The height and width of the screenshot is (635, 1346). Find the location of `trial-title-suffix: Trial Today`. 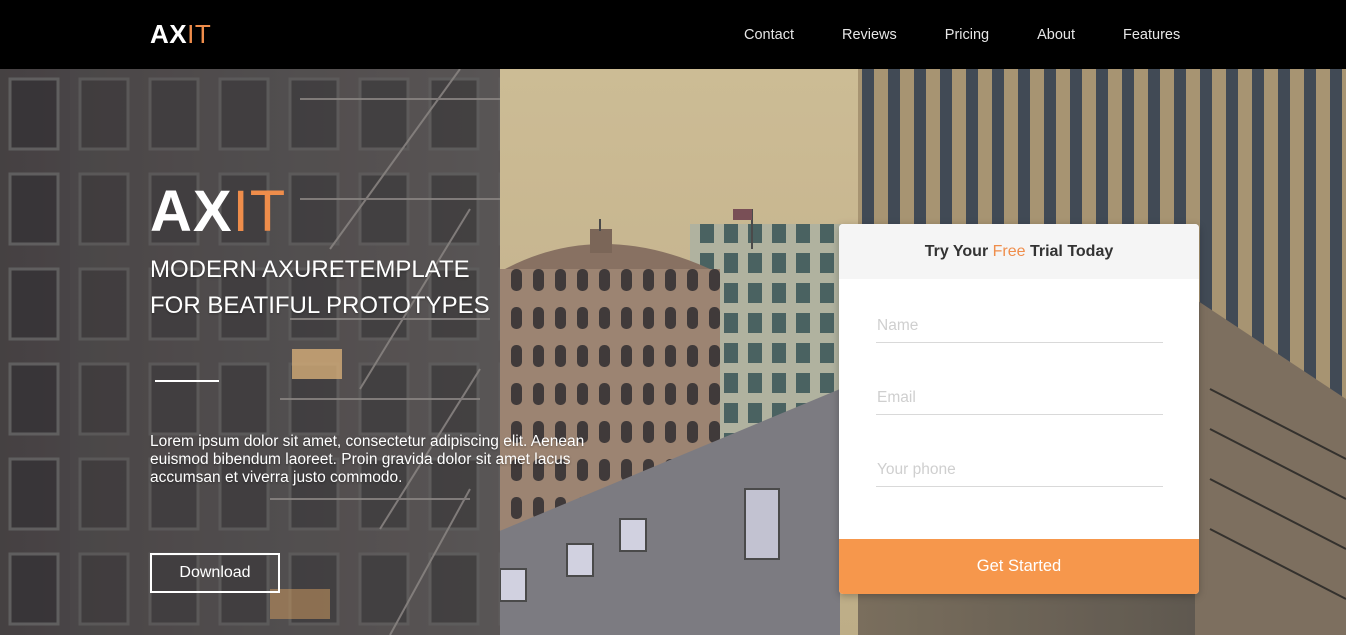

trial-title-suffix: Trial Today is located at coordinates (1069, 251).